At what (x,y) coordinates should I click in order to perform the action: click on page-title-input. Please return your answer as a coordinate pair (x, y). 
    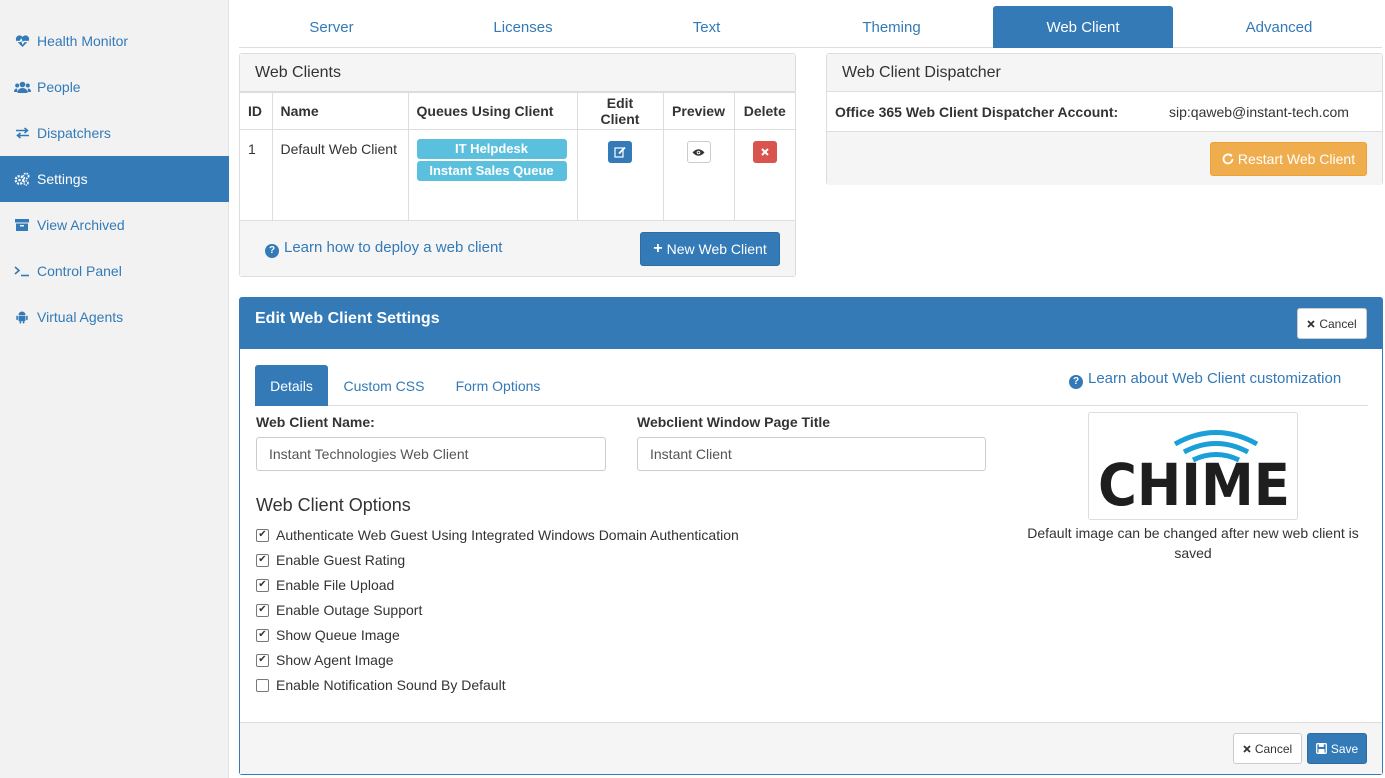
    Looking at the image, I should click on (811, 454).